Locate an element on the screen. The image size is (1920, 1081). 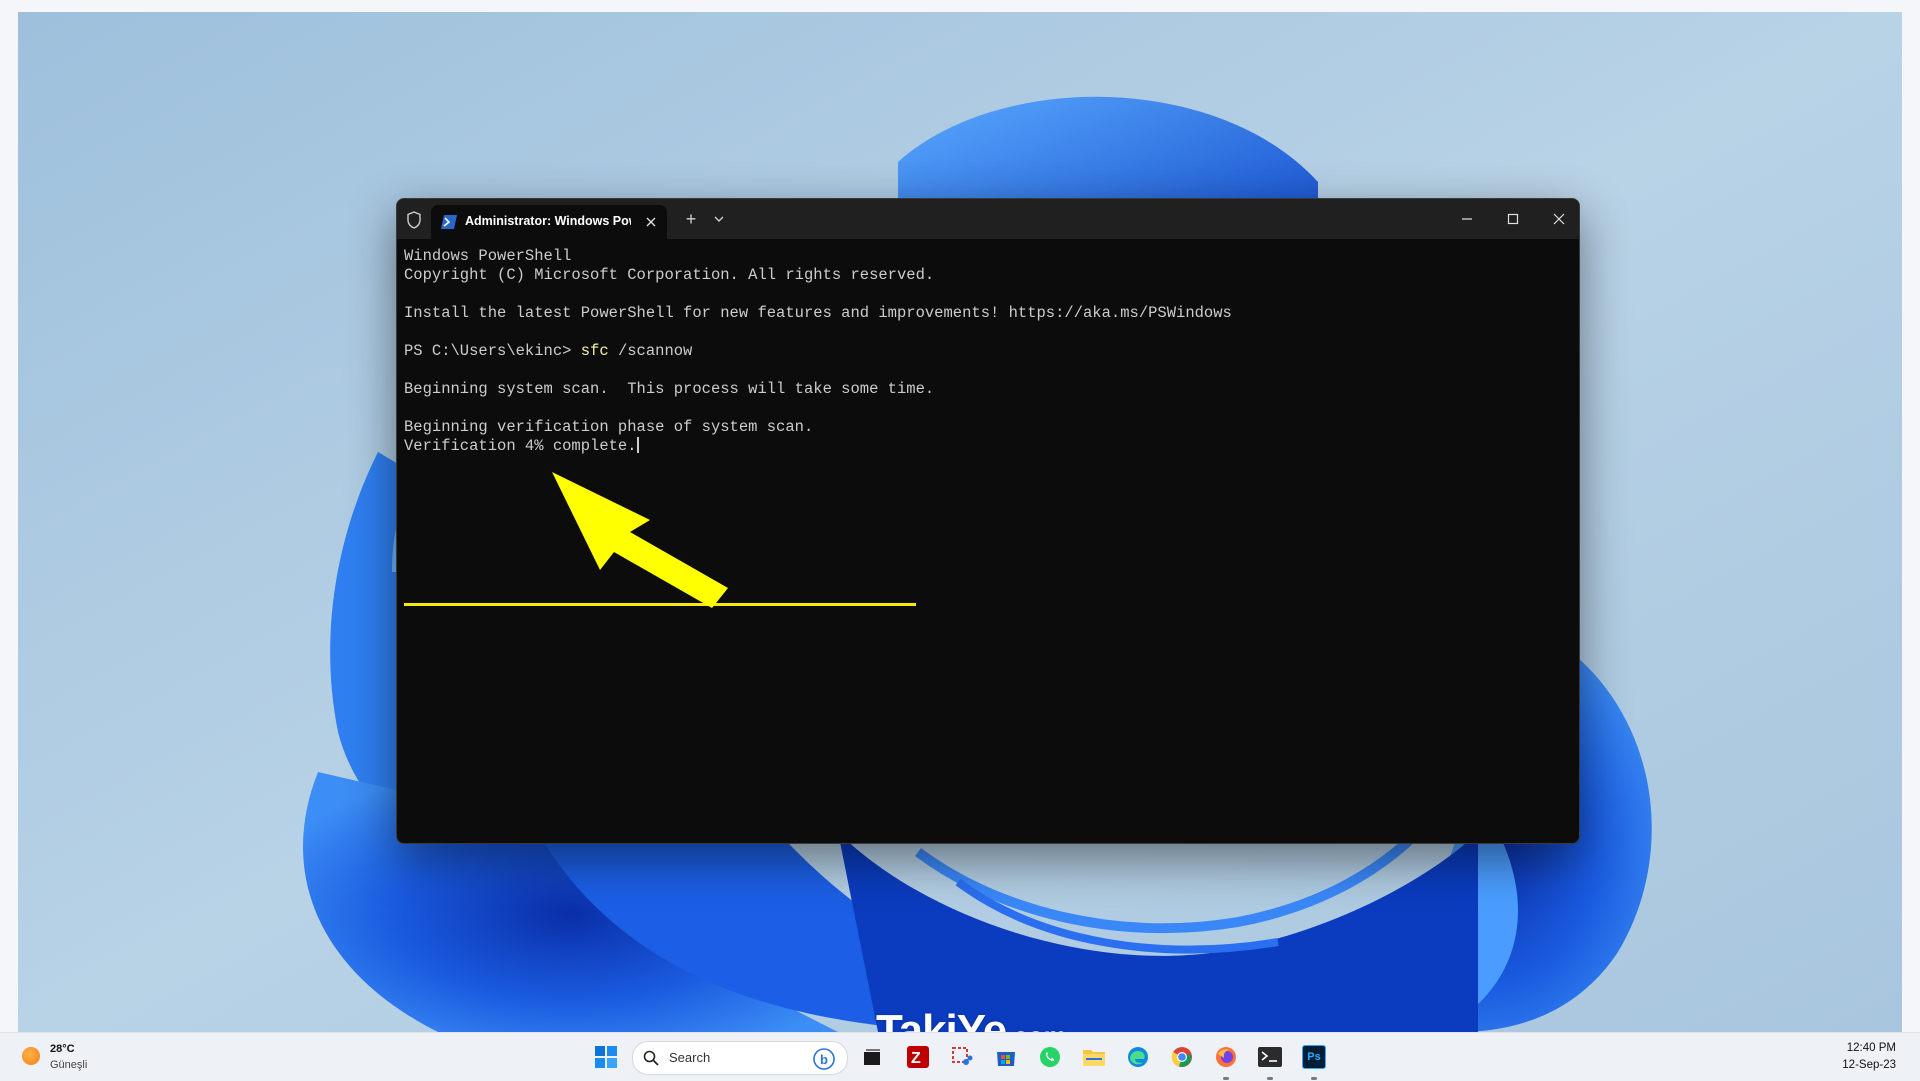
powershell-icon is located at coordinates (449, 222).